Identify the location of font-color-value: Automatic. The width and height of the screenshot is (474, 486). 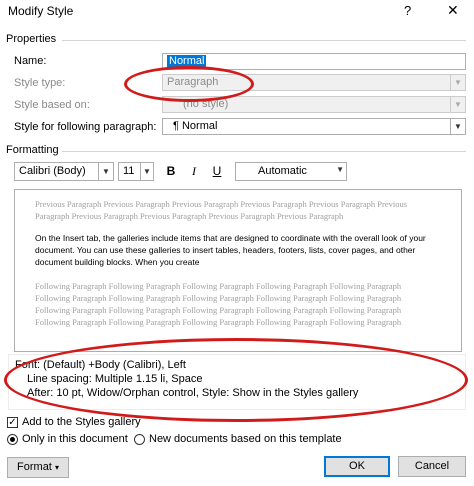
(282, 171).